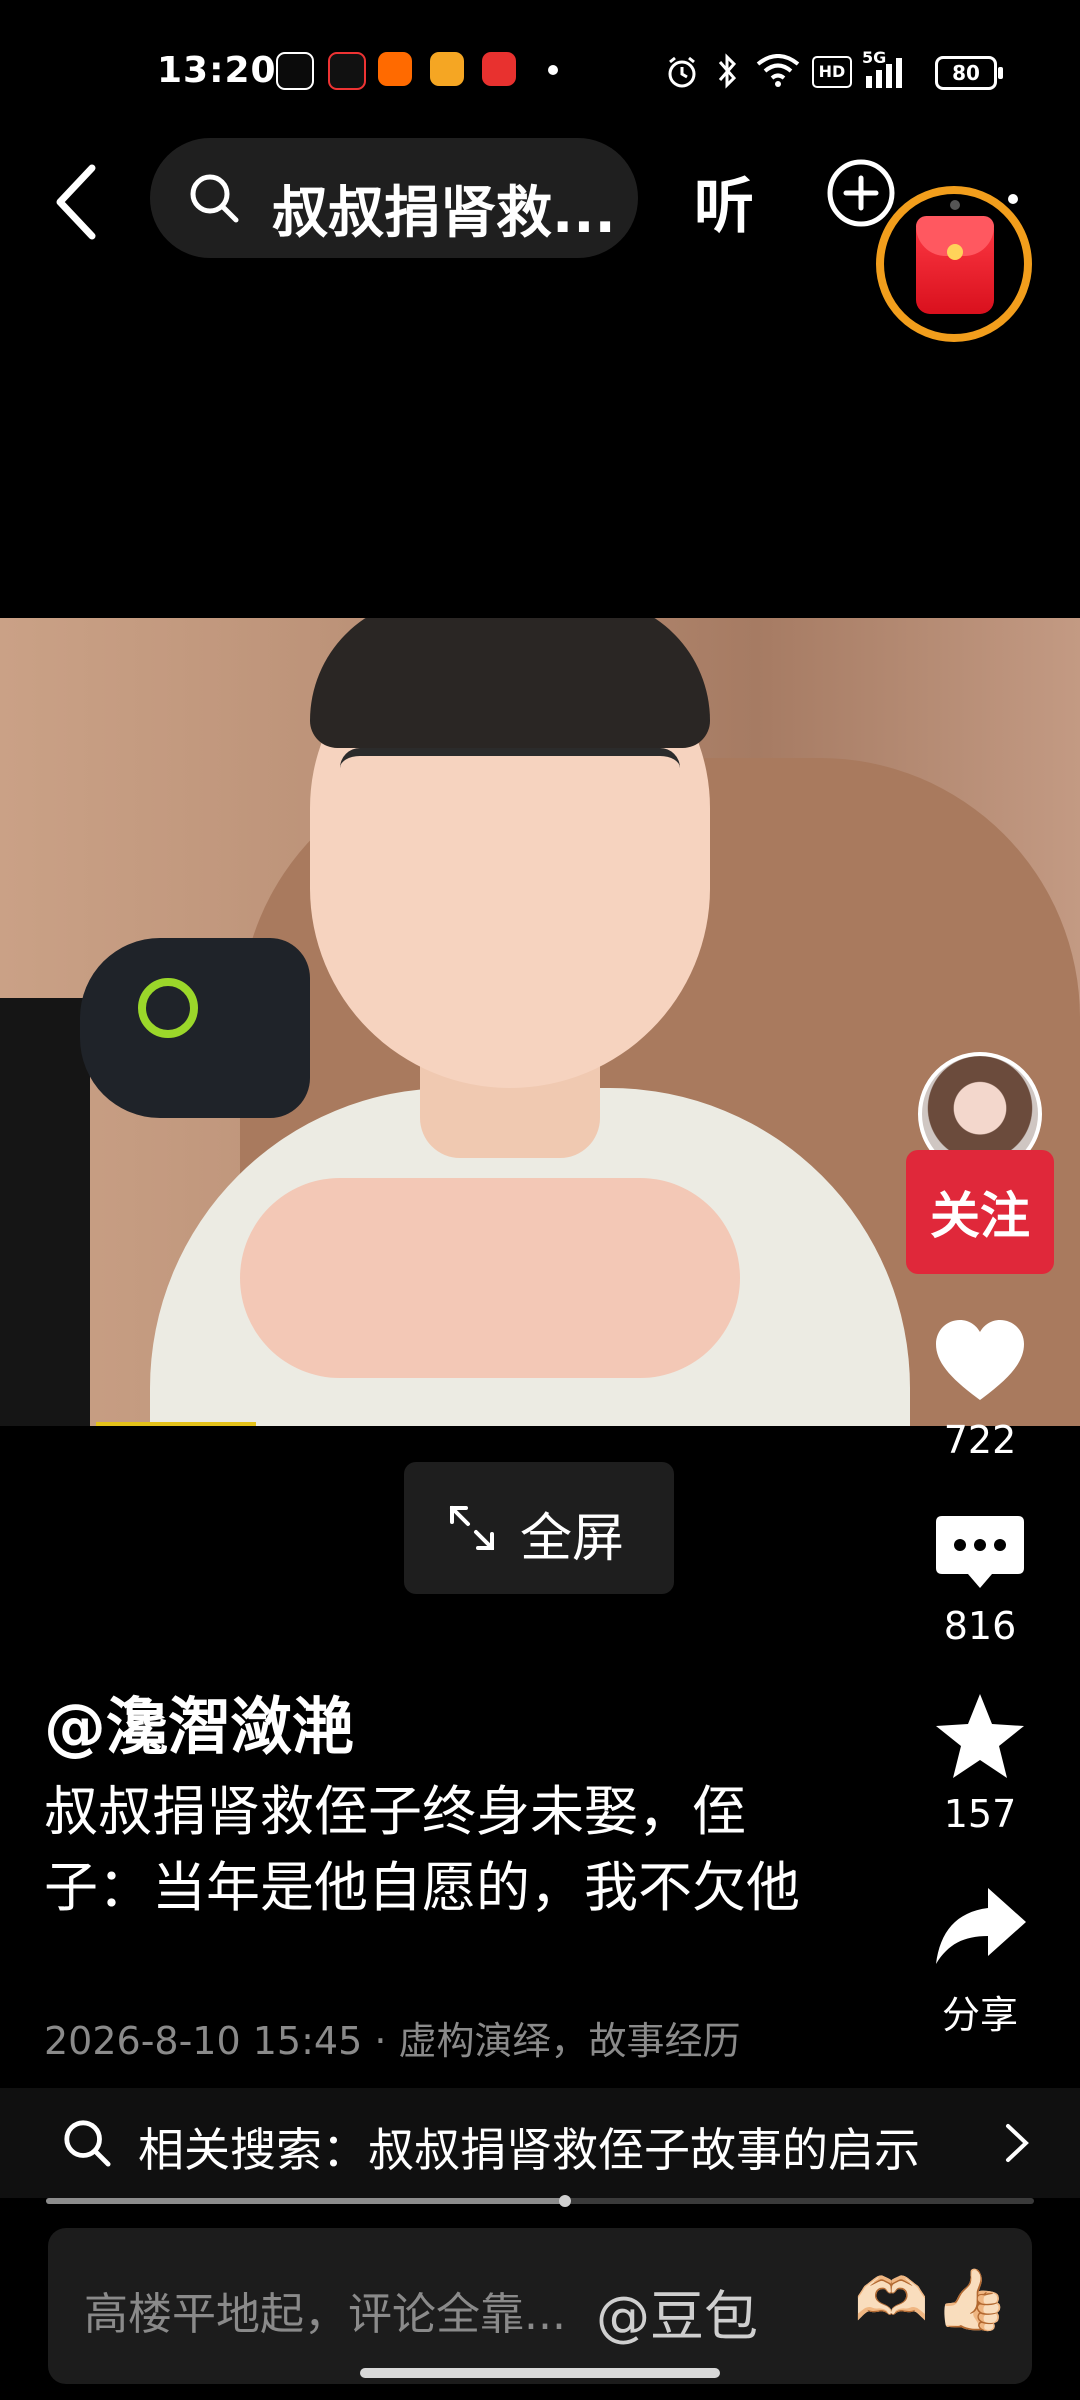 This screenshot has width=1080, height=2400. What do you see at coordinates (832, 72) in the screenshot?
I see `hd-badge: HD` at bounding box center [832, 72].